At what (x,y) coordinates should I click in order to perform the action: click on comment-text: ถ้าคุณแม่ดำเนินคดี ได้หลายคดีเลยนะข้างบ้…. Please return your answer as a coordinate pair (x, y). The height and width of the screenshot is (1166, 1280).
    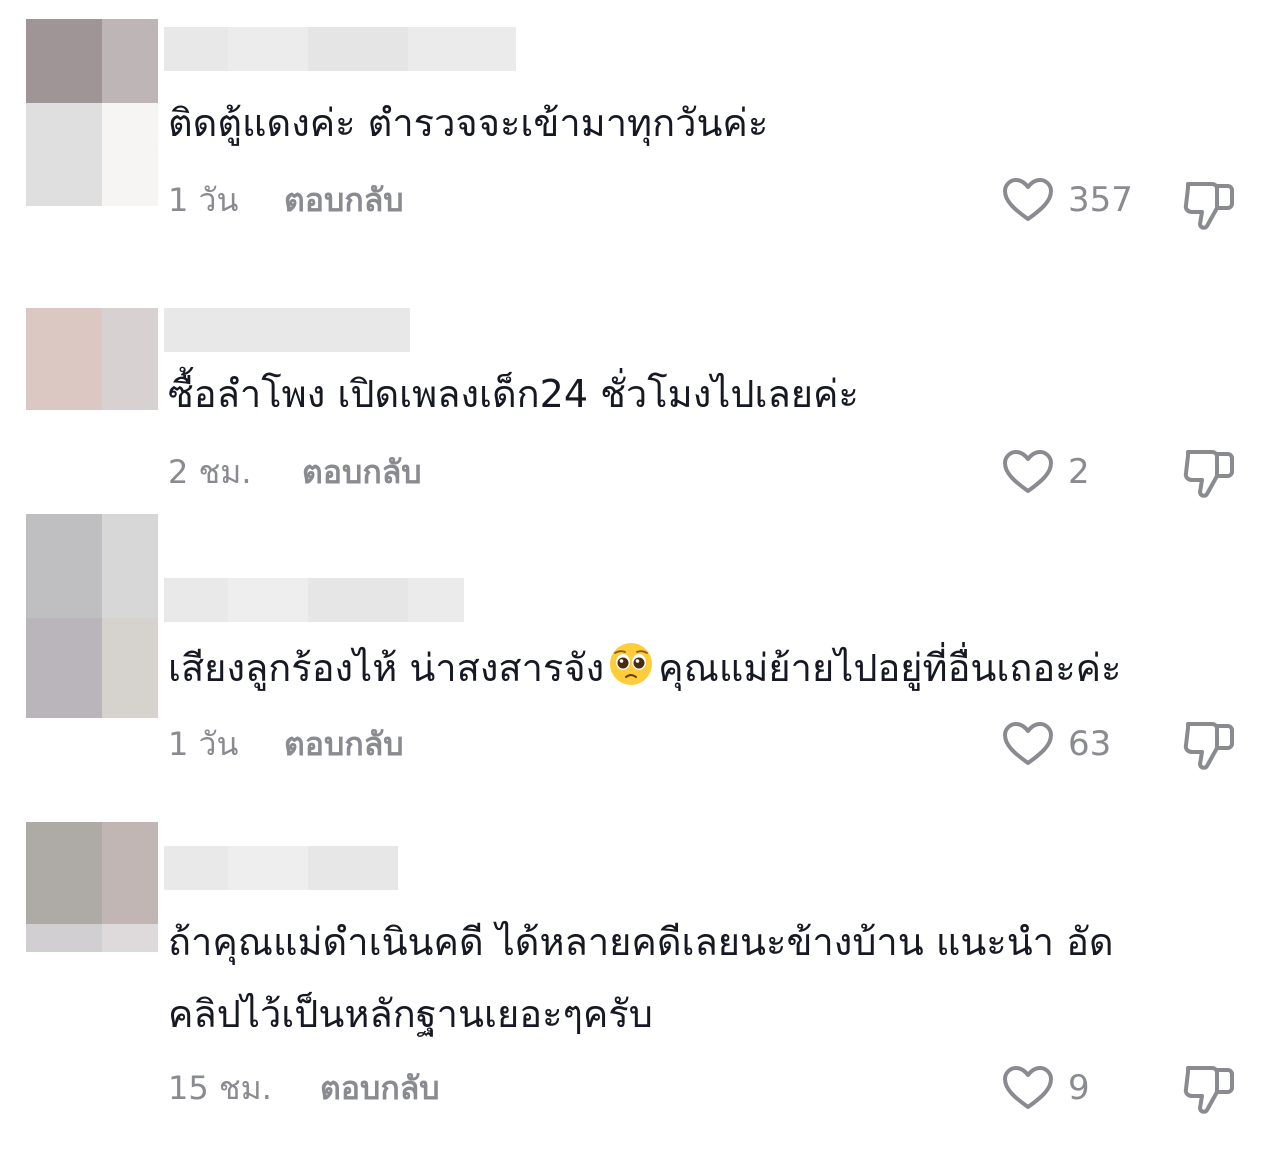
    Looking at the image, I should click on (713, 978).